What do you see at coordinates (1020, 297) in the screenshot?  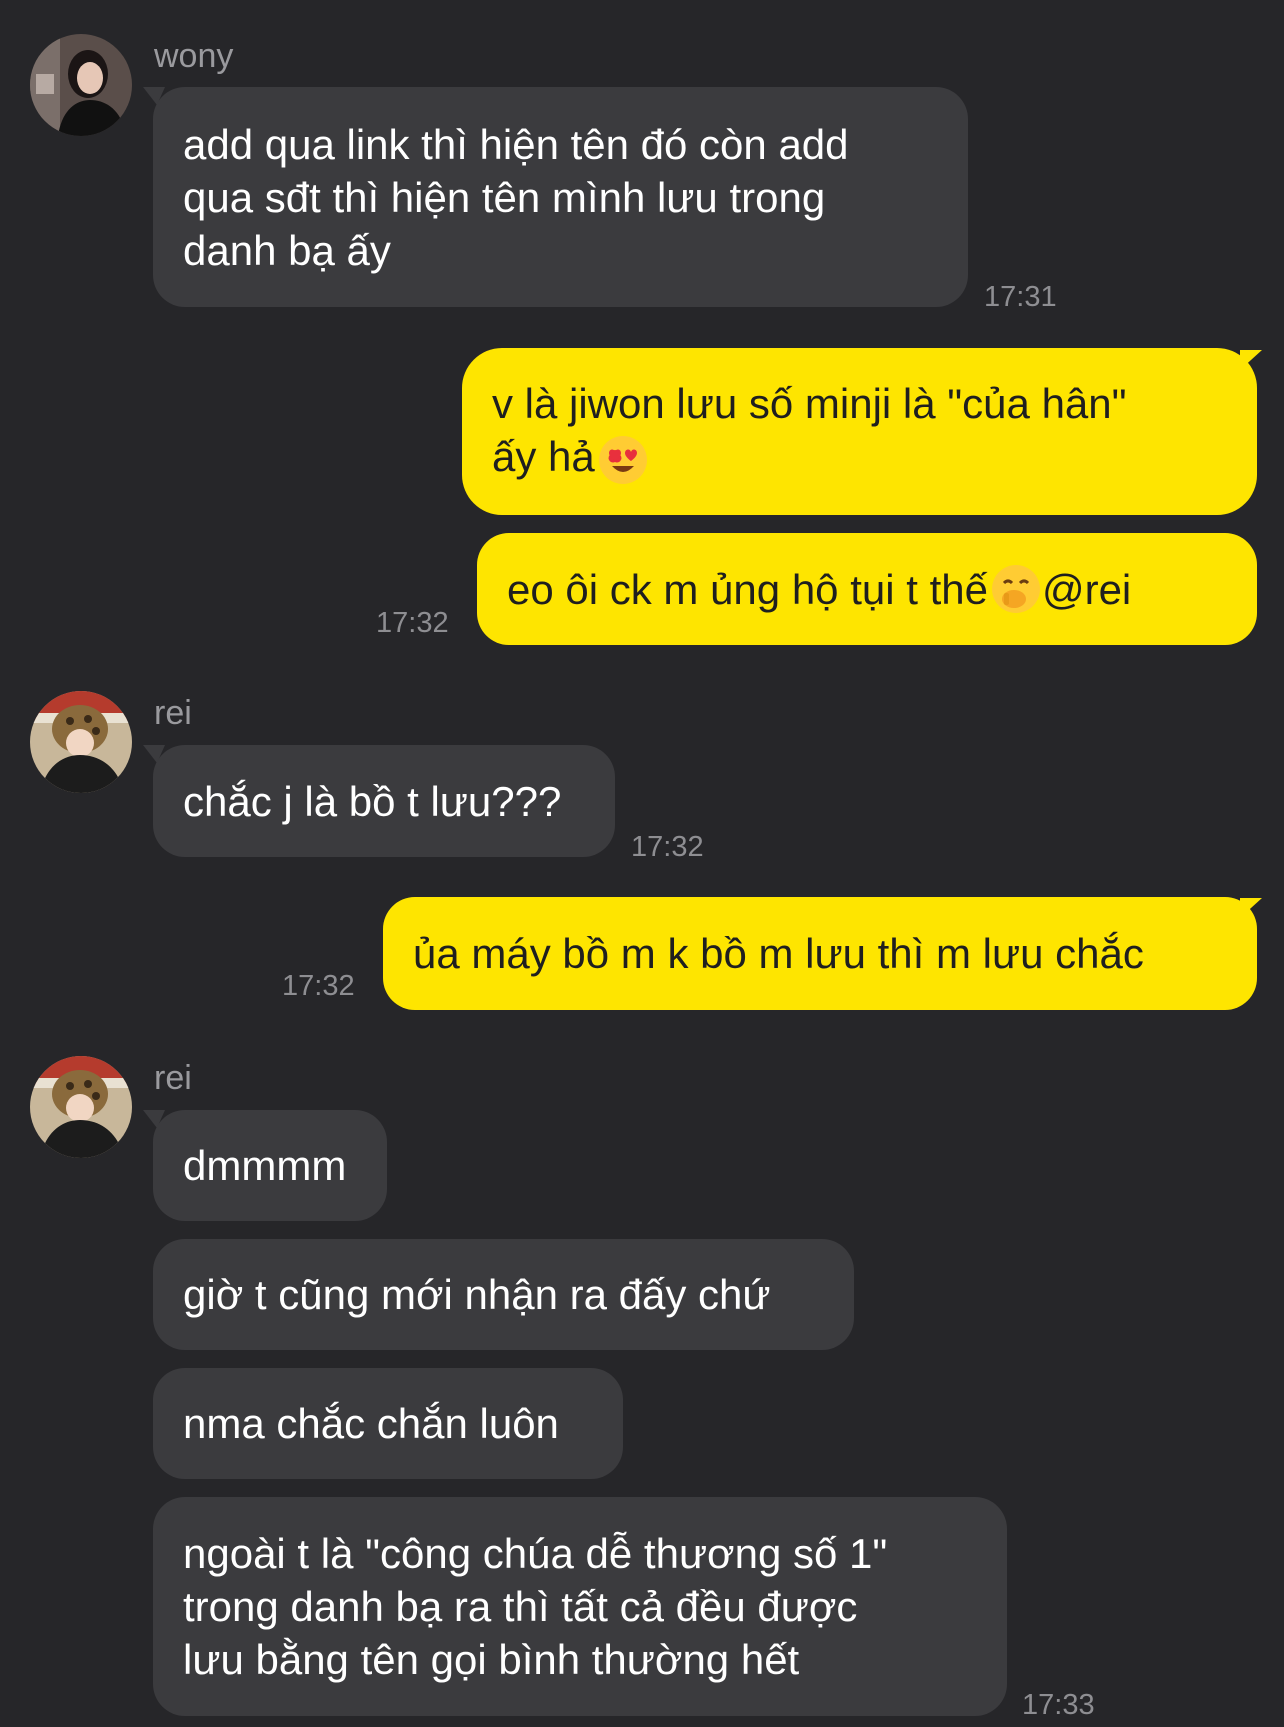 I see `message-time: 17:31` at bounding box center [1020, 297].